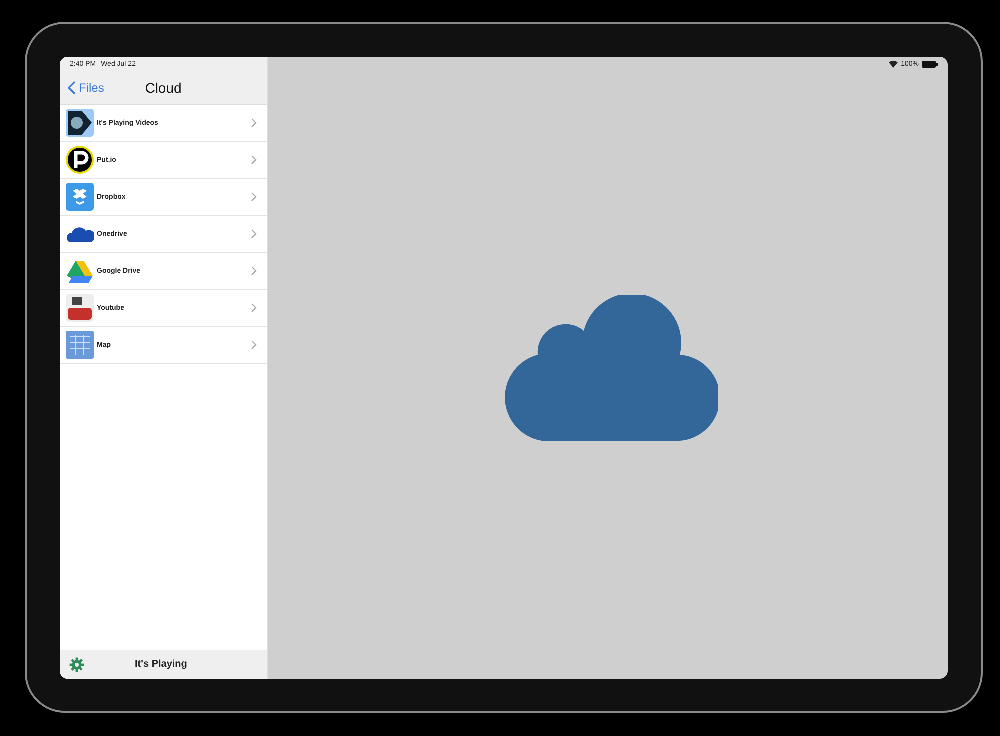 The height and width of the screenshot is (736, 1000). Describe the element at coordinates (893, 64) in the screenshot. I see `wifi-icon` at that location.